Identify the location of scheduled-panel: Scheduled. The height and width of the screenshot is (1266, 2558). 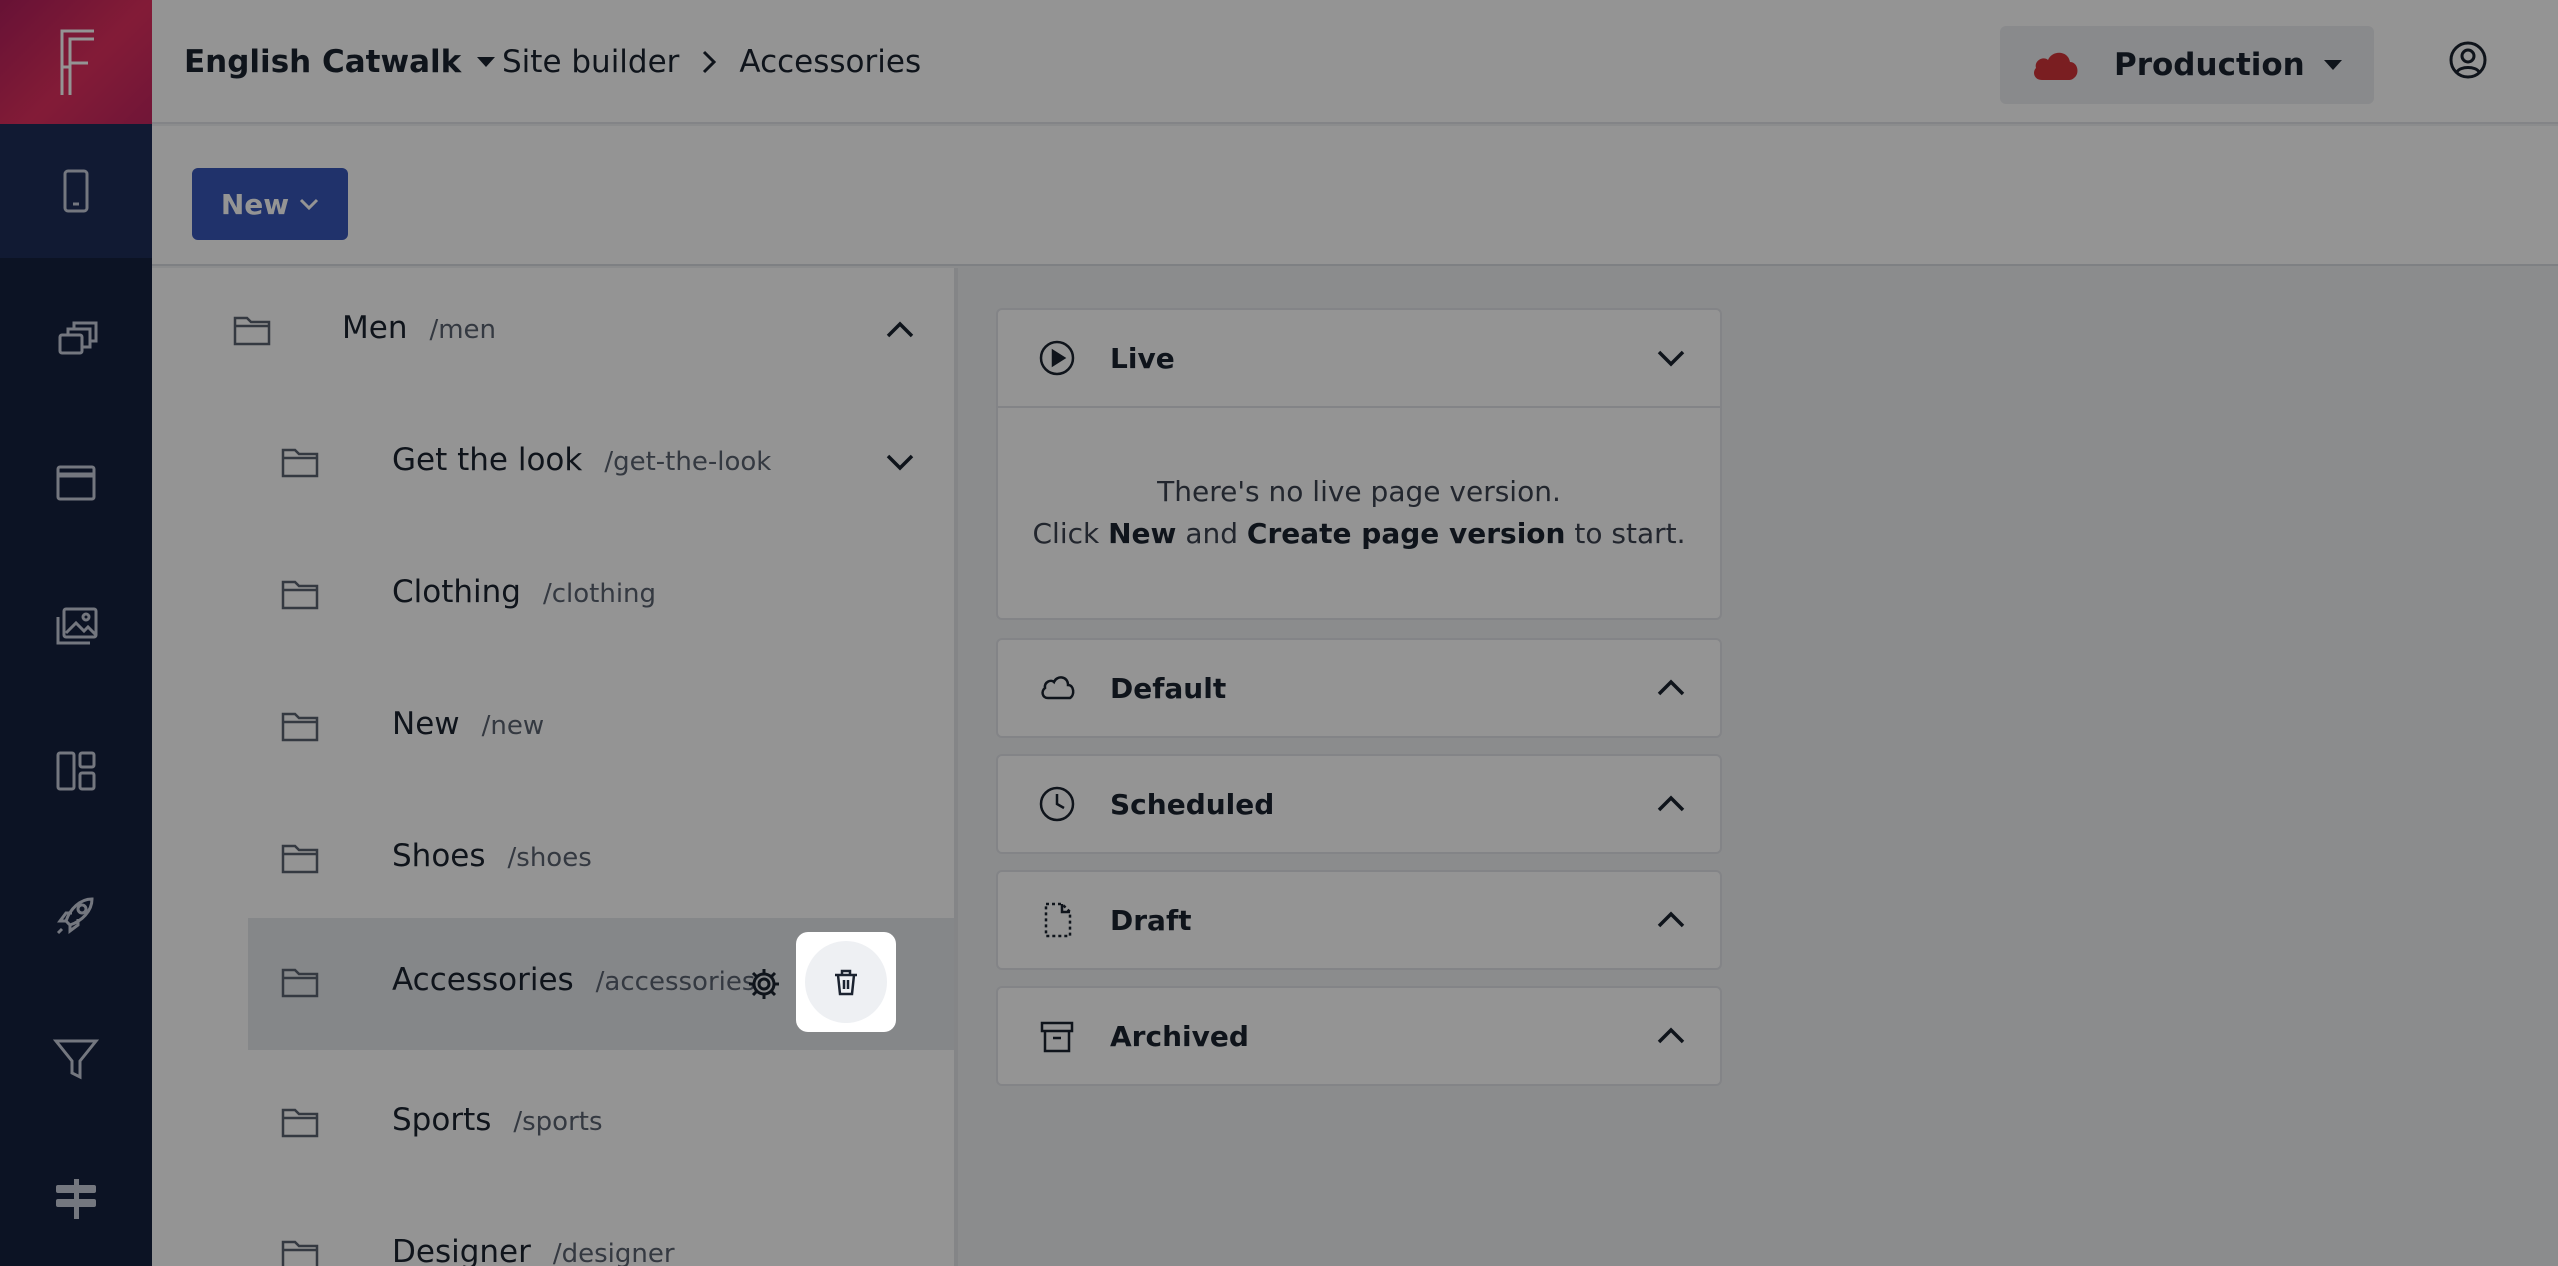
(1359, 804).